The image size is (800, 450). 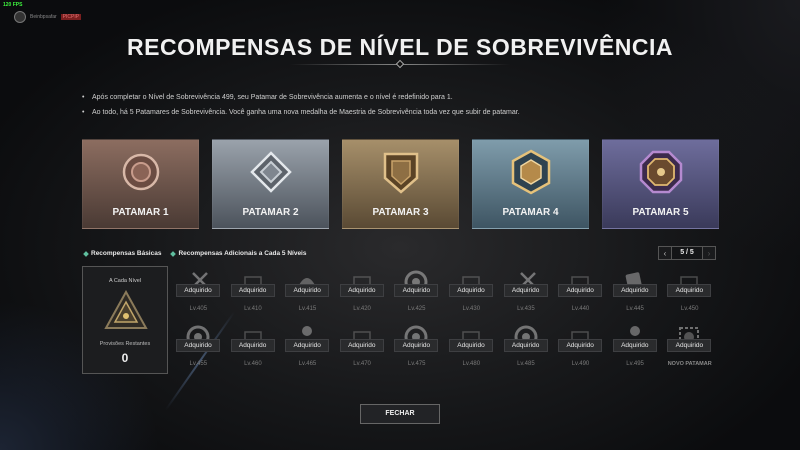 I want to click on tier-5-badge-icon, so click(x=660, y=172).